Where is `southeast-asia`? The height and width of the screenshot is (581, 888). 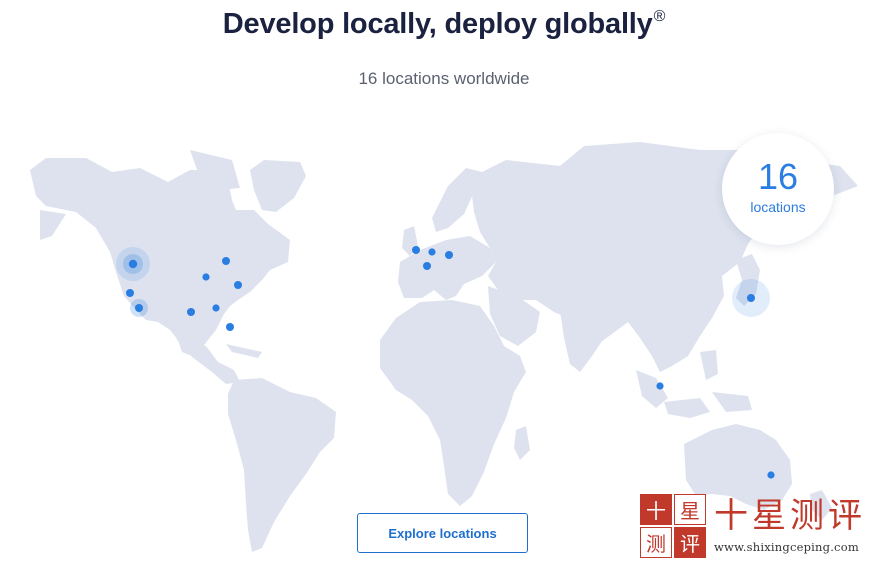
southeast-asia is located at coordinates (652, 389).